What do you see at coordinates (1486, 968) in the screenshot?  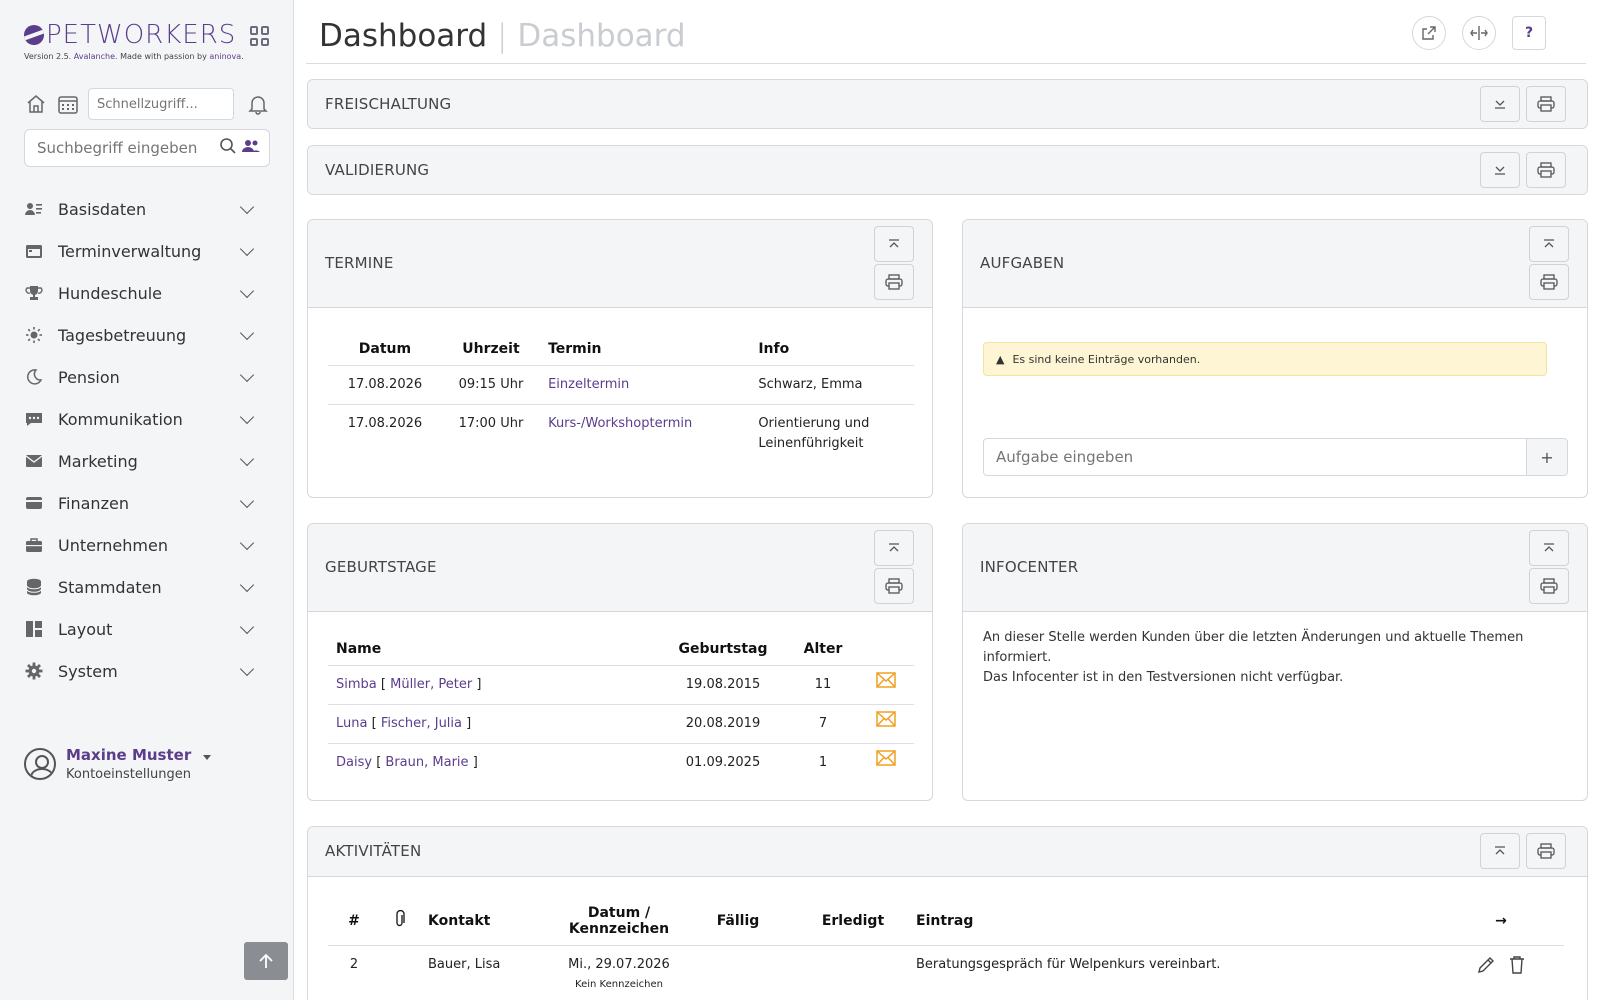 I see `pencil-icon` at bounding box center [1486, 968].